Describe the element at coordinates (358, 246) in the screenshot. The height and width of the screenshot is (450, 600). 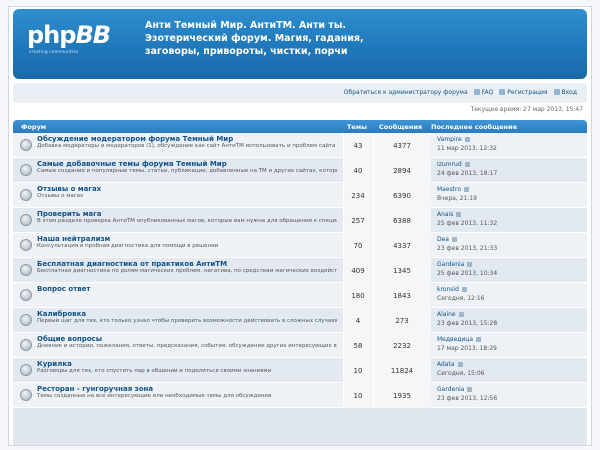
I see `topics-count: 70` at that location.